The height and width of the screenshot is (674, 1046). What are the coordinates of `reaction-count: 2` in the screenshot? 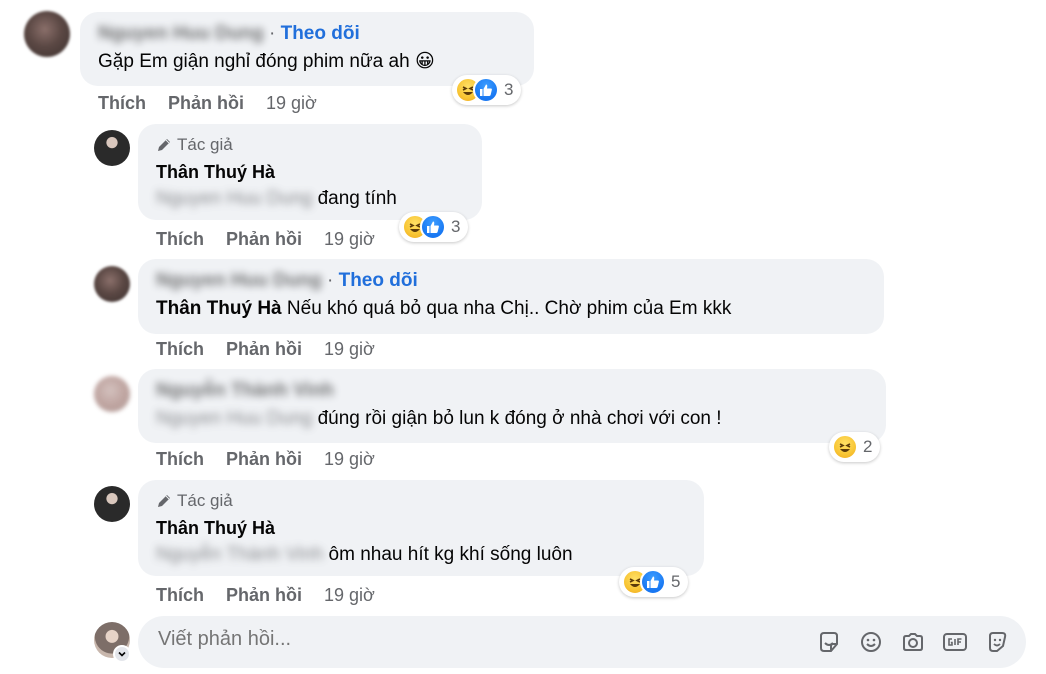 It's located at (868, 446).